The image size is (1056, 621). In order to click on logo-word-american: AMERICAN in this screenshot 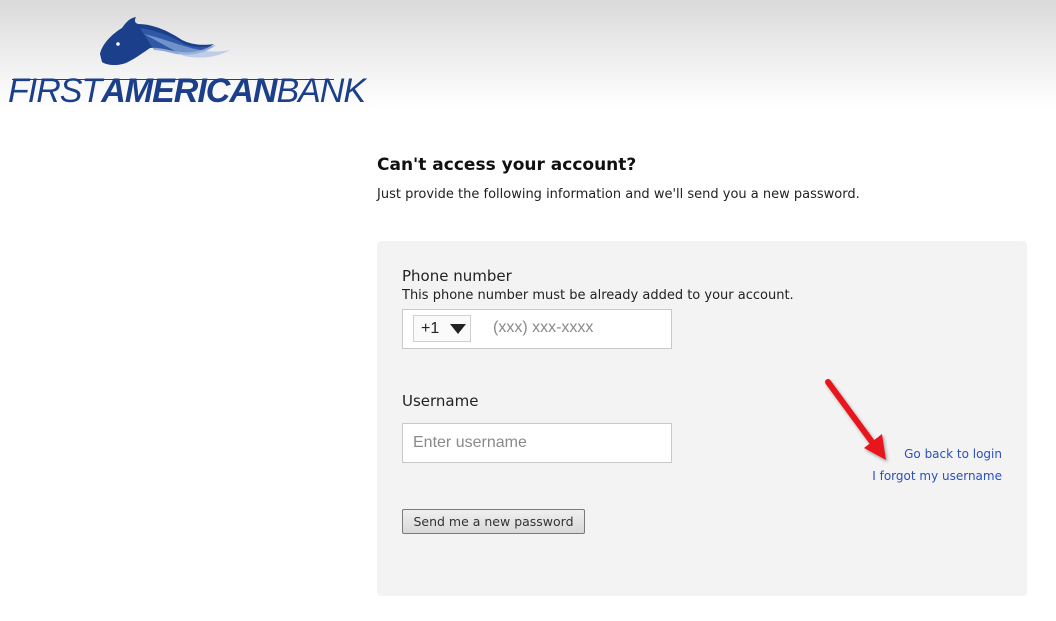, I will do `click(189, 91)`.